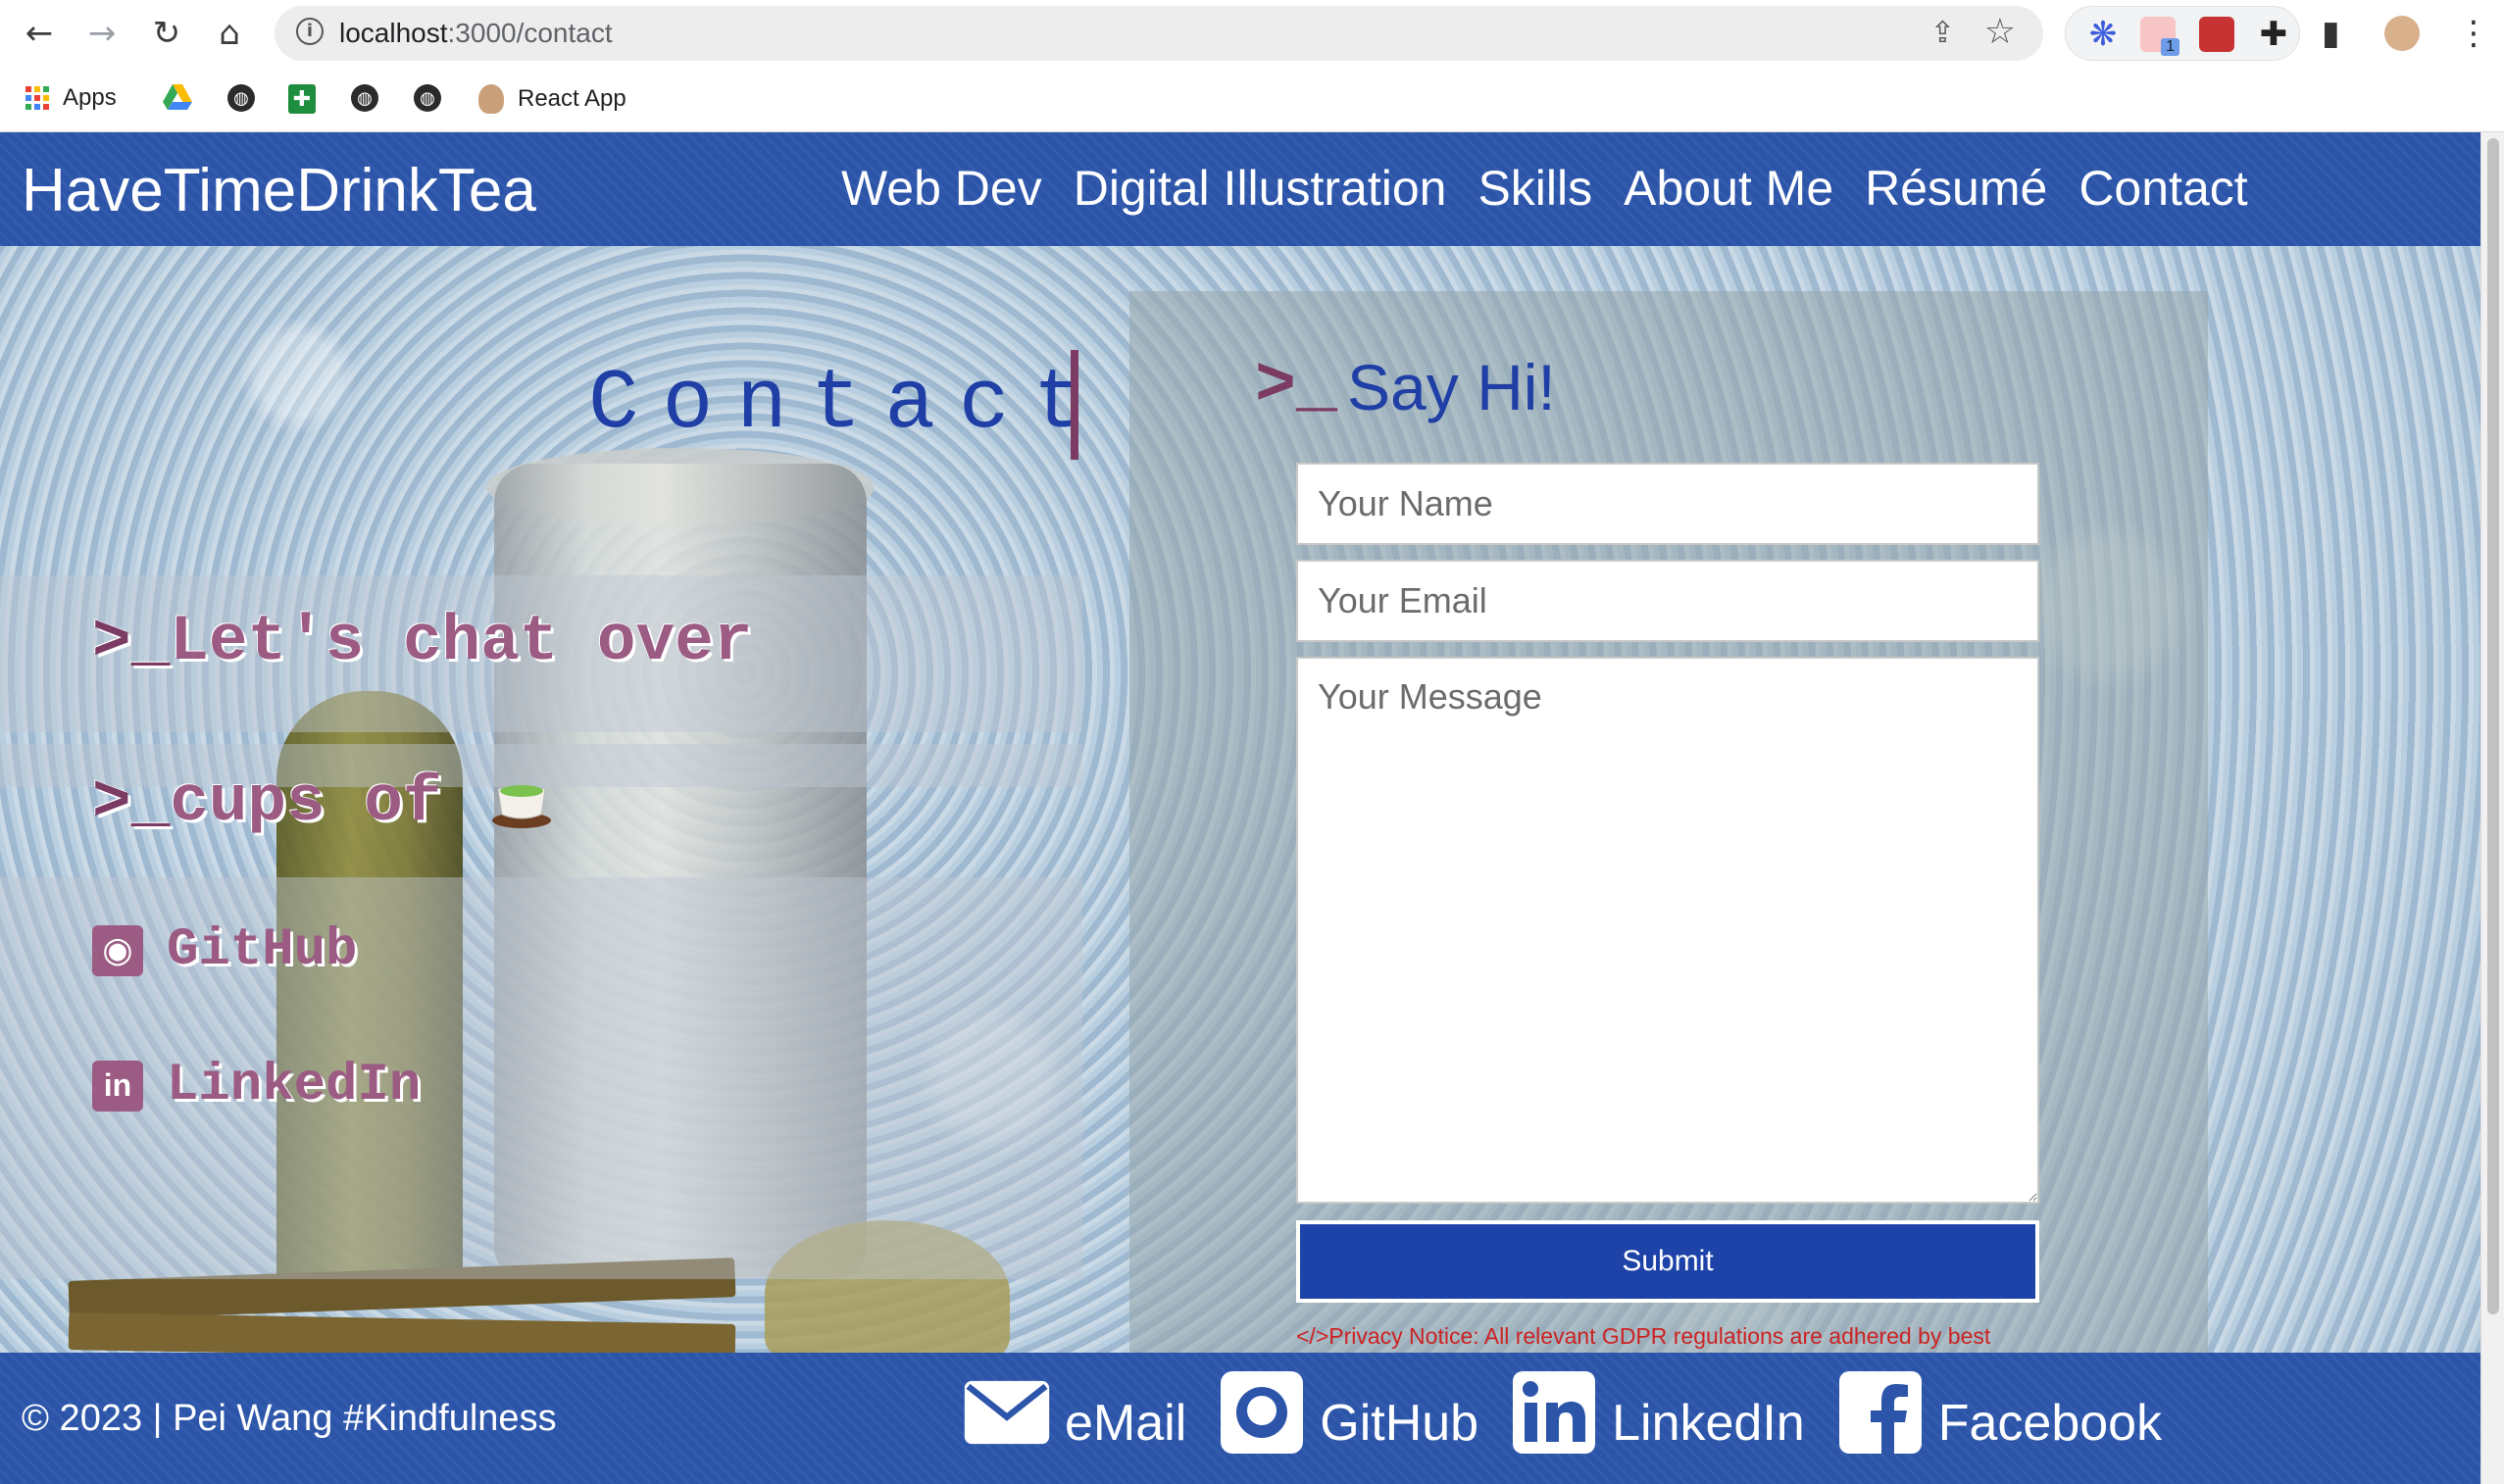 The image size is (2504, 1484). What do you see at coordinates (37, 98) in the screenshot?
I see `apps-grid-icon` at bounding box center [37, 98].